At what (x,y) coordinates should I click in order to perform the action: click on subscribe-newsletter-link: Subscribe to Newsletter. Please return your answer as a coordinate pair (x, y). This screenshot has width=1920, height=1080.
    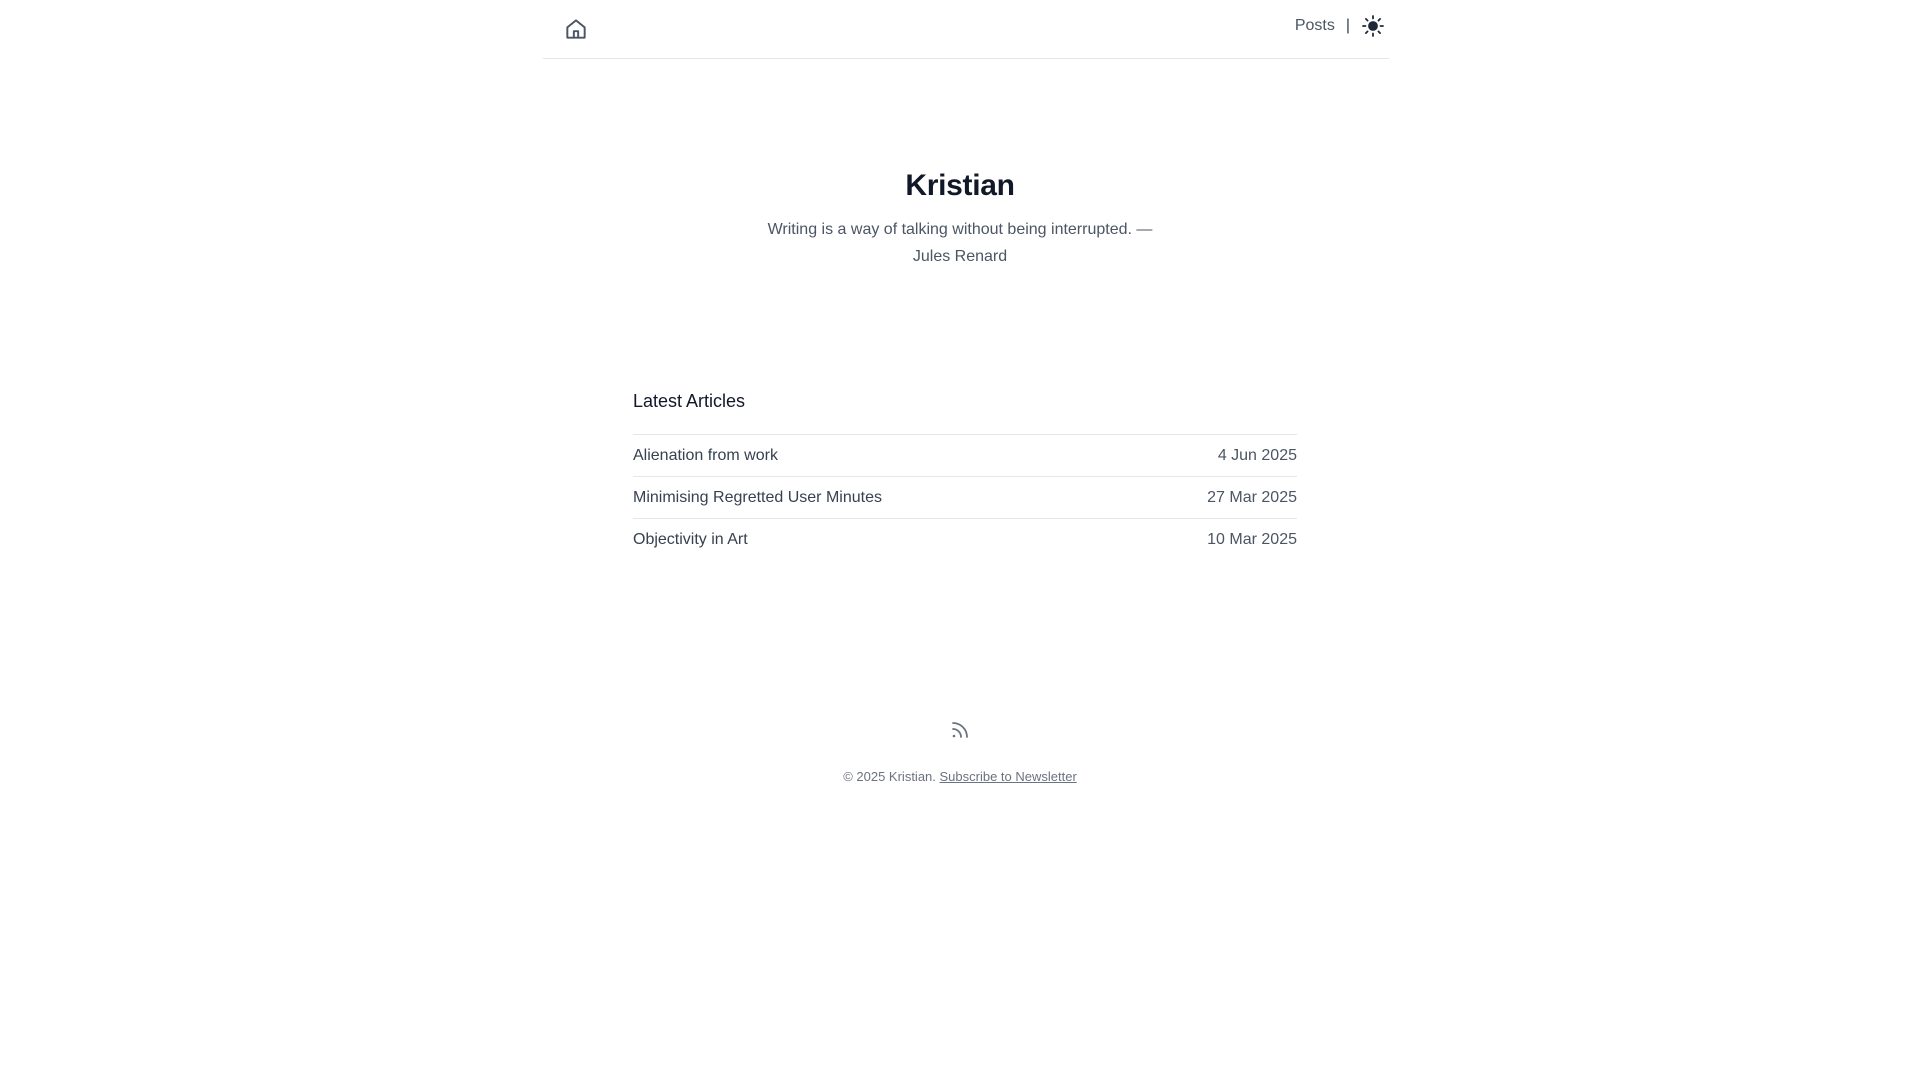
    Looking at the image, I should click on (1008, 776).